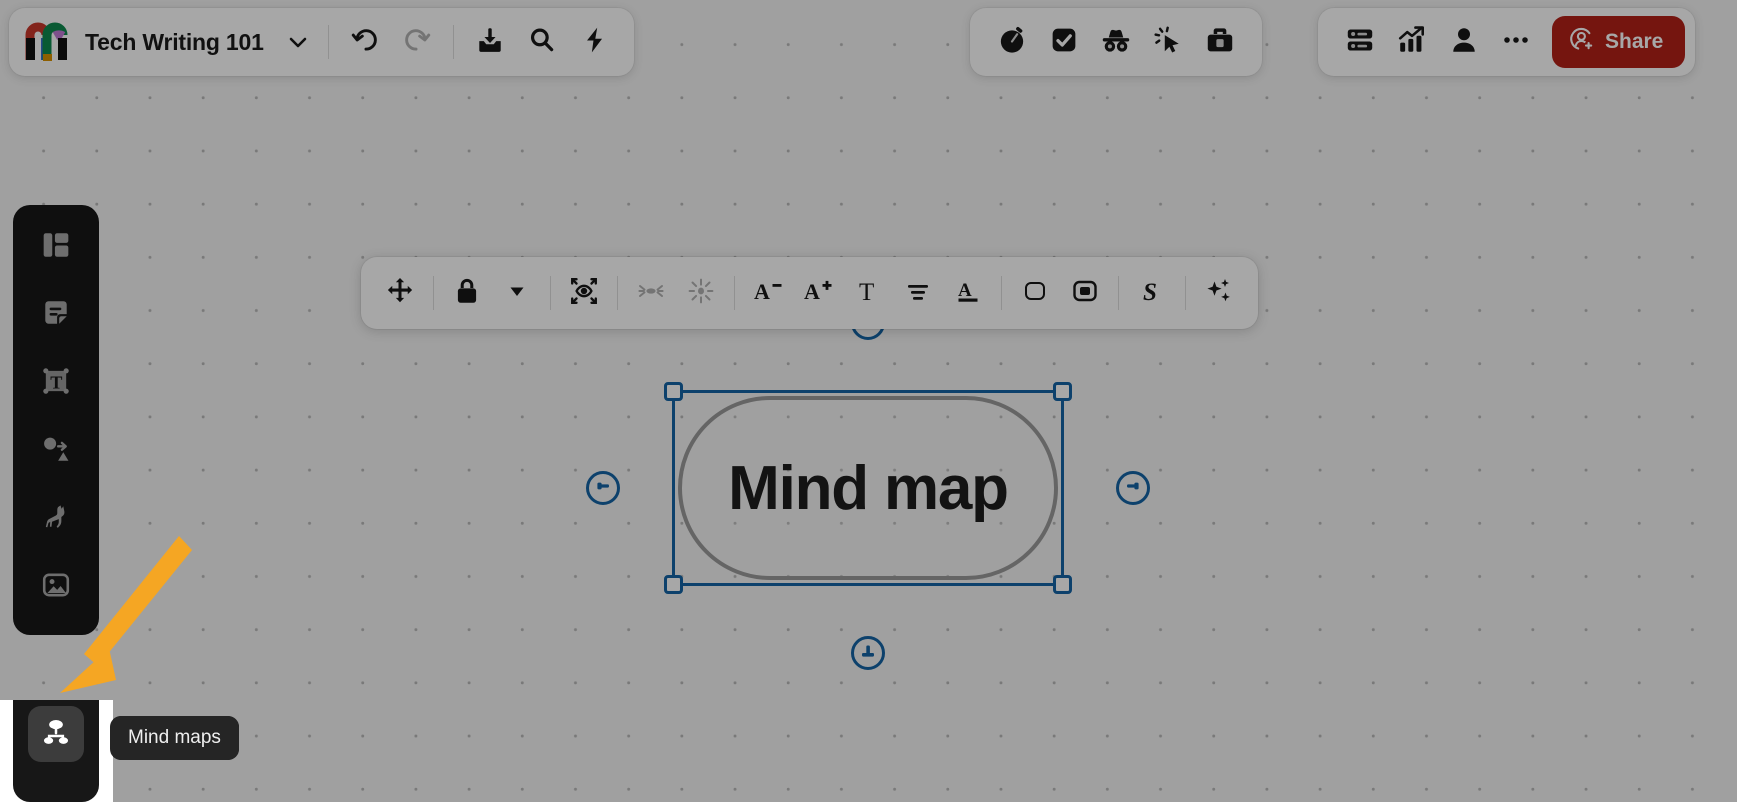  I want to click on toolkit-button, so click(1220, 42).